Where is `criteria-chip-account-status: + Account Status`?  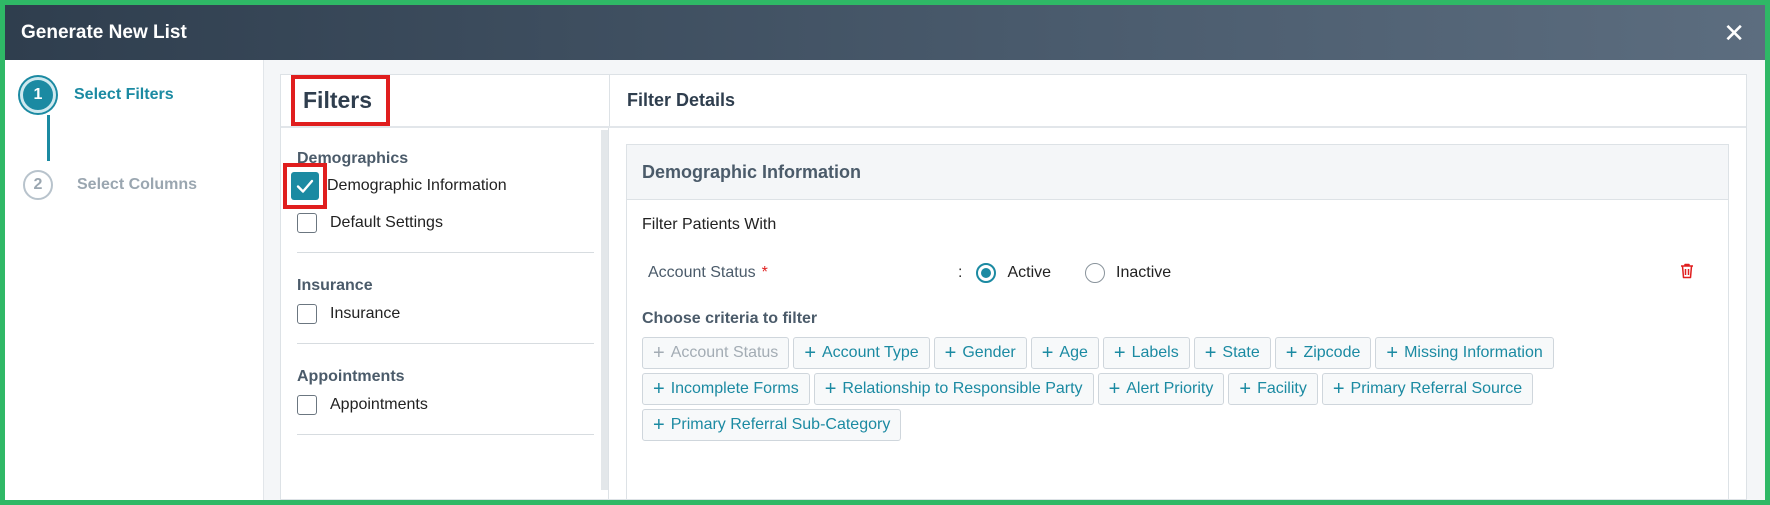
criteria-chip-account-status: + Account Status is located at coordinates (716, 353).